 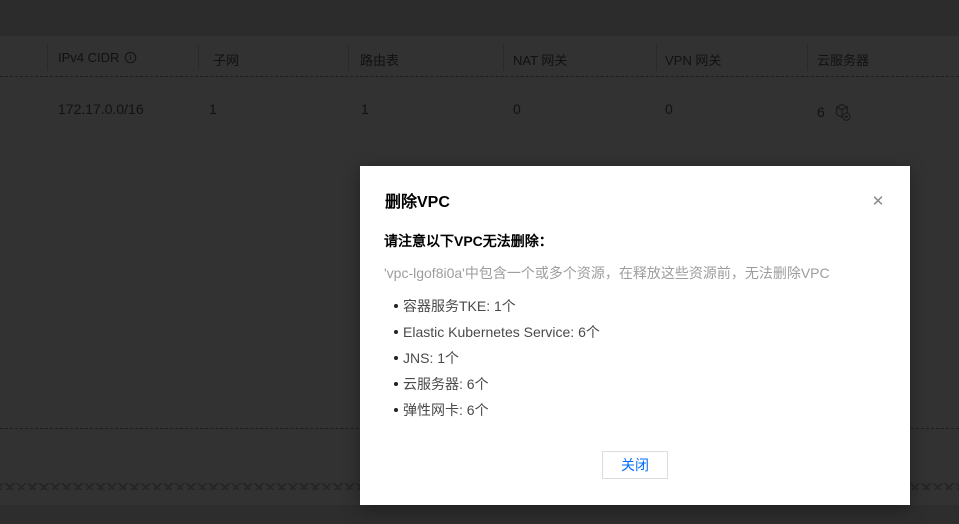 I want to click on close-button: 关闭, so click(x=635, y=465).